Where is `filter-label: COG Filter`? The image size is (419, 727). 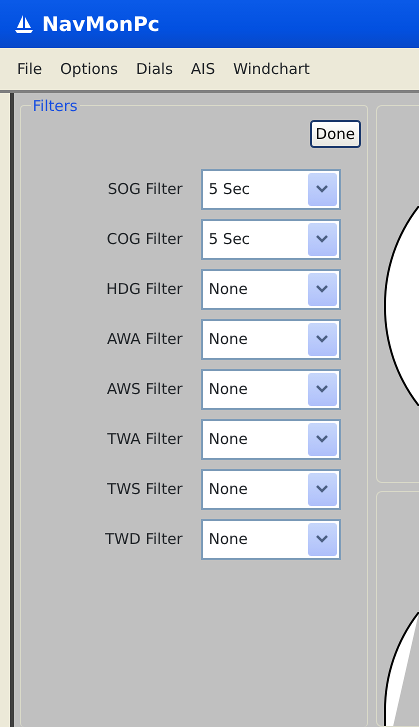
filter-label: COG Filter is located at coordinates (145, 239).